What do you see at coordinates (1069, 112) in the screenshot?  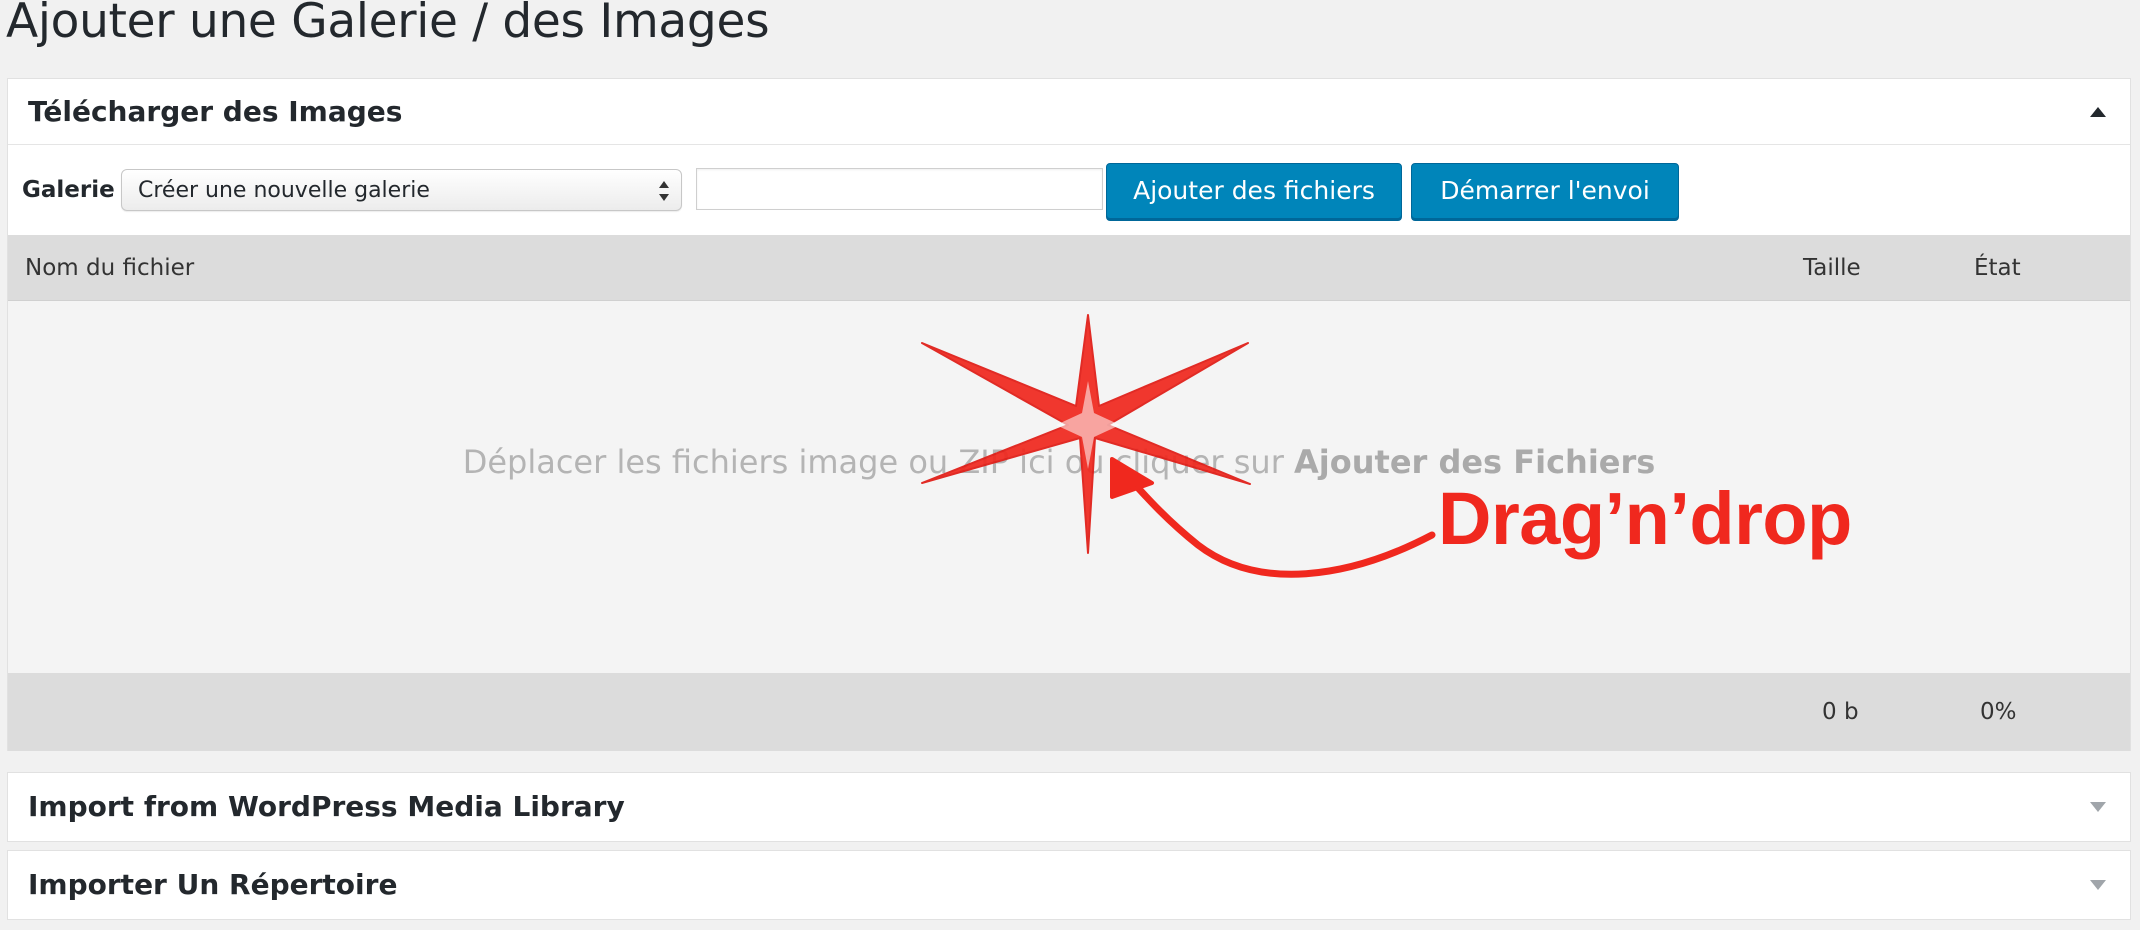 I see `upload-panel-header: Télécharger des Images` at bounding box center [1069, 112].